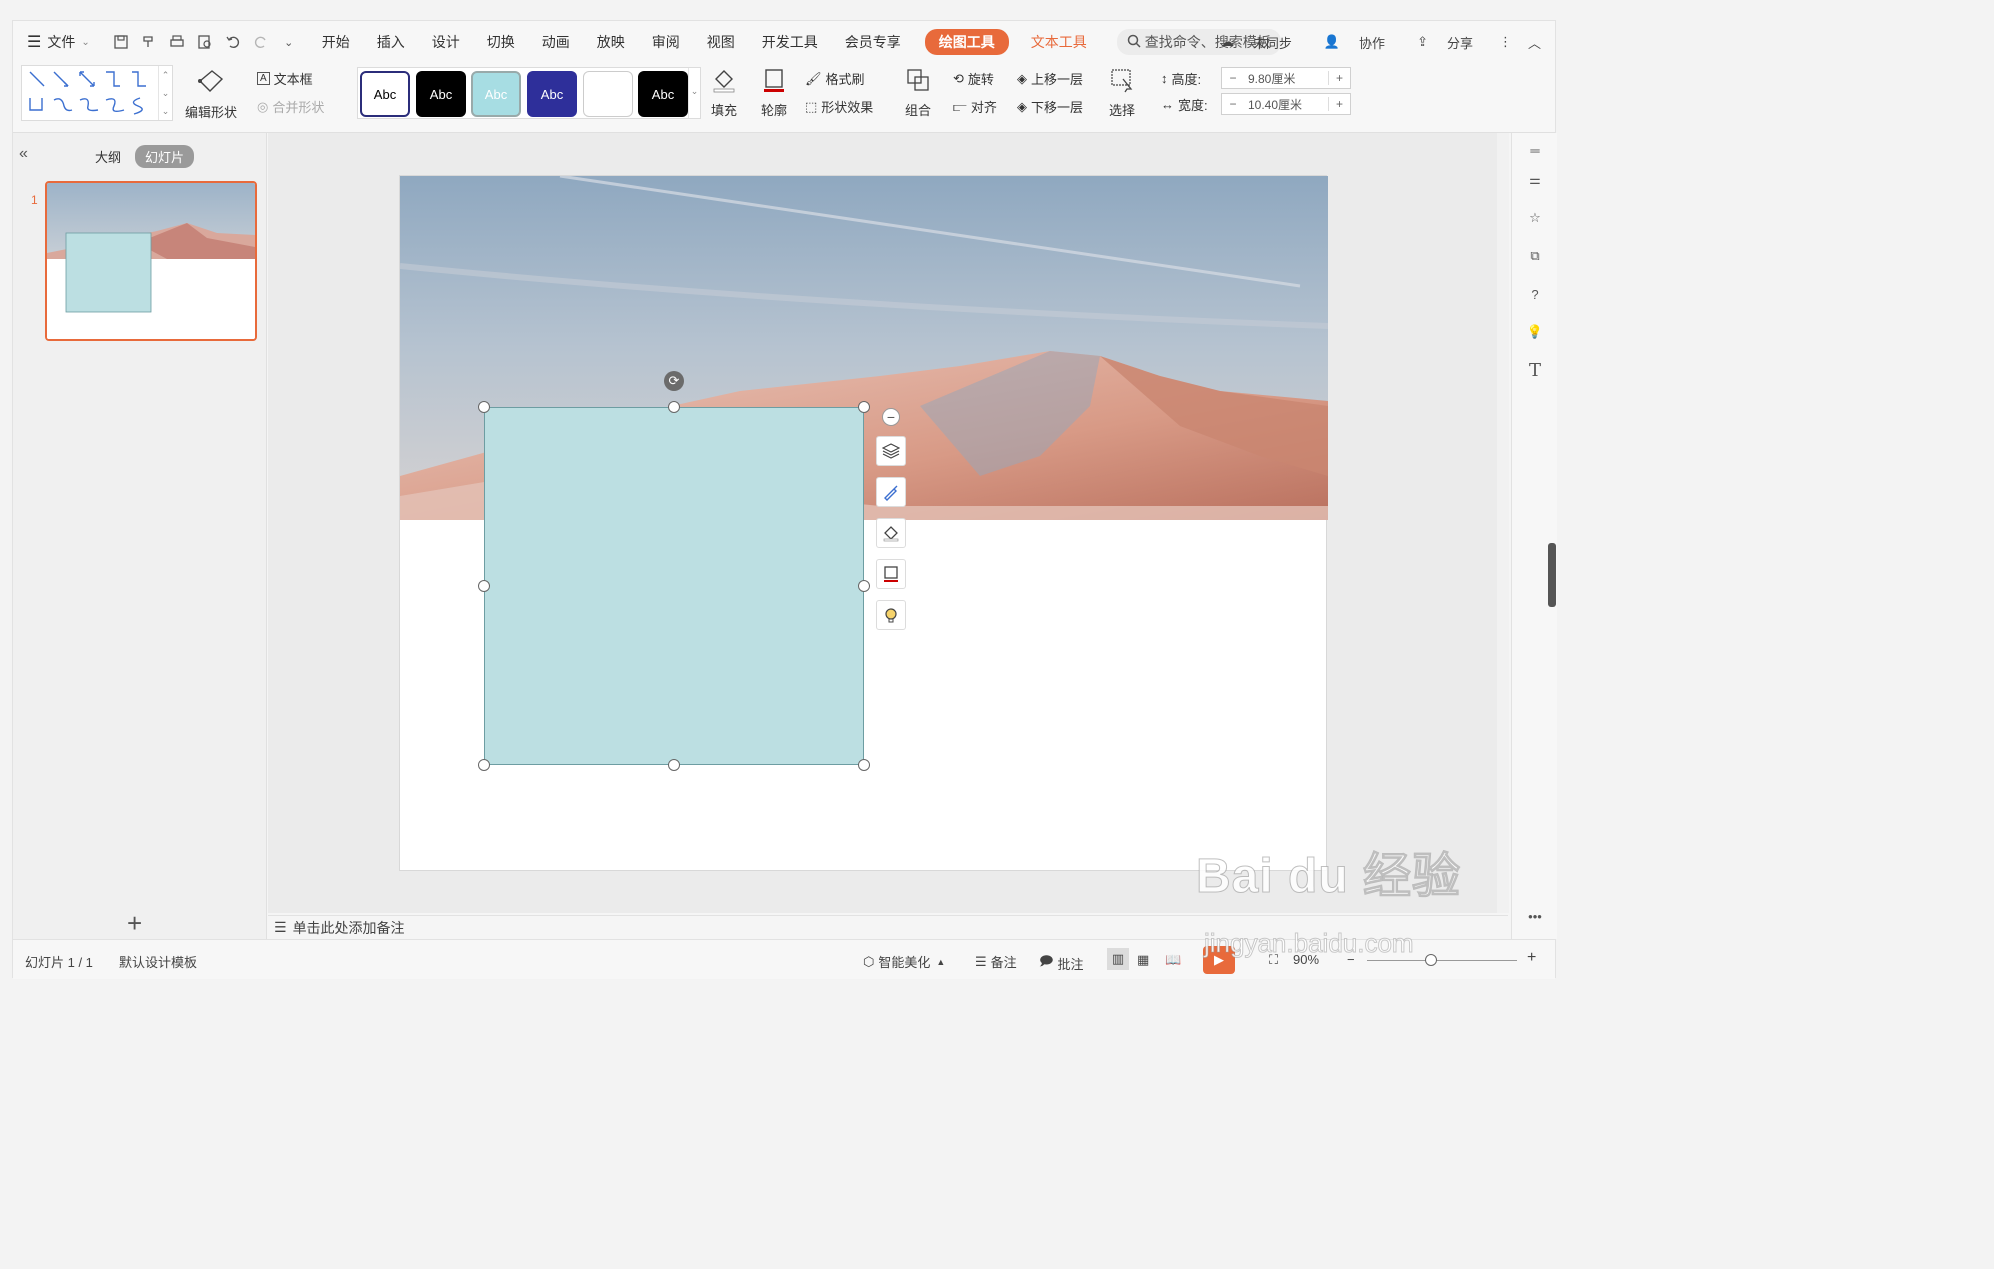  I want to click on zoom-in-icon: +, so click(1531, 958).